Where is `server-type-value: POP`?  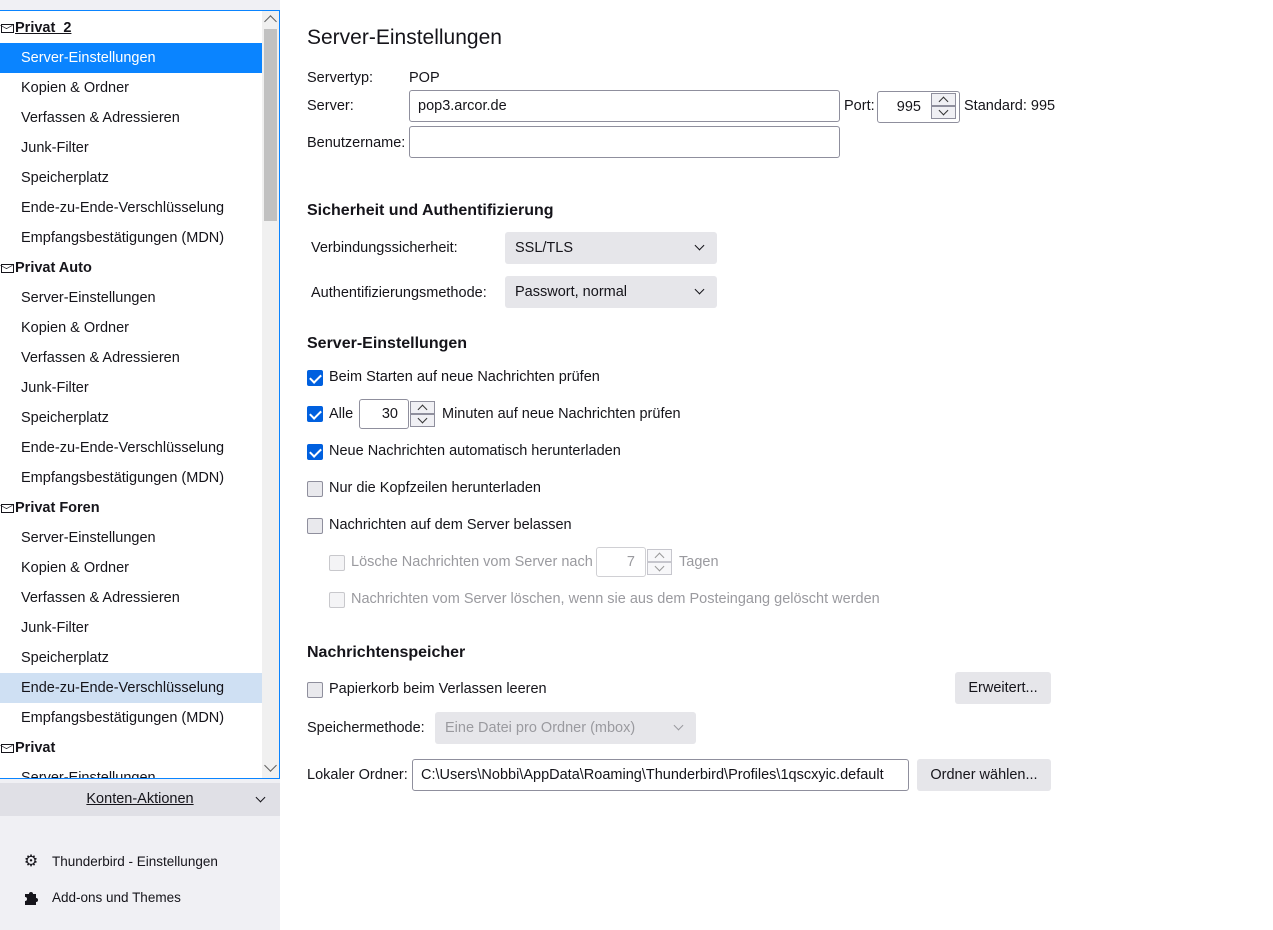 server-type-value: POP is located at coordinates (424, 78).